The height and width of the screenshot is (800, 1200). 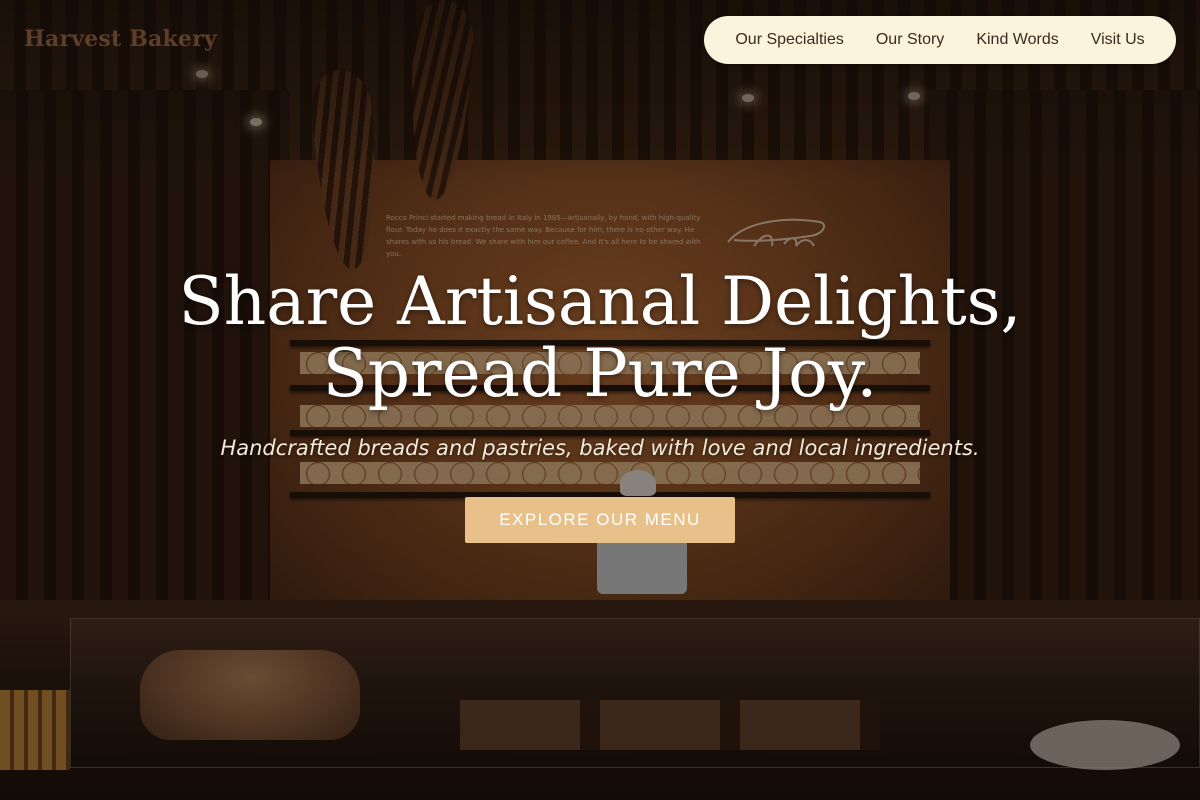 I want to click on nav-link-our-specialties: Our Specialties, so click(x=789, y=40).